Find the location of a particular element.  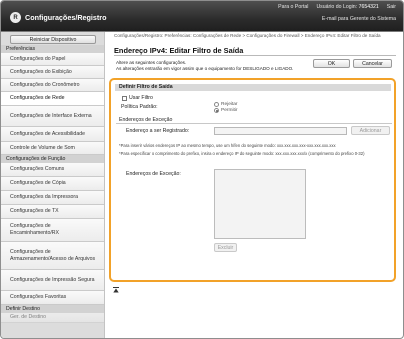

delete-button: Excluir is located at coordinates (225, 247).